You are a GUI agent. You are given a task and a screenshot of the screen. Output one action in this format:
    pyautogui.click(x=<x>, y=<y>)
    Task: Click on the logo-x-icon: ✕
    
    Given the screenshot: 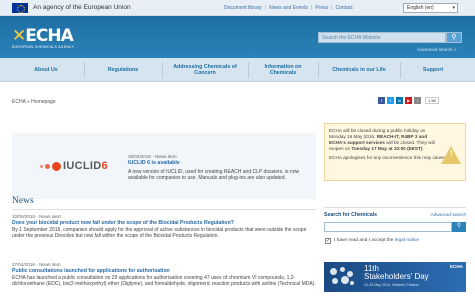 What is the action you would take?
    pyautogui.click(x=19, y=36)
    